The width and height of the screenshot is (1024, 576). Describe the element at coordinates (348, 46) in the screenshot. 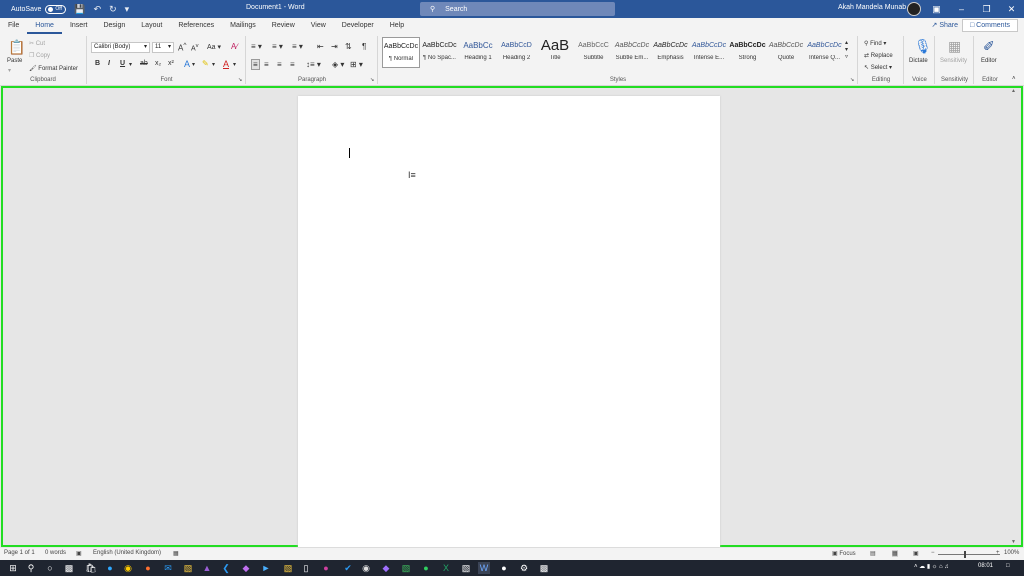

I see `sort-icon: ⇅` at that location.